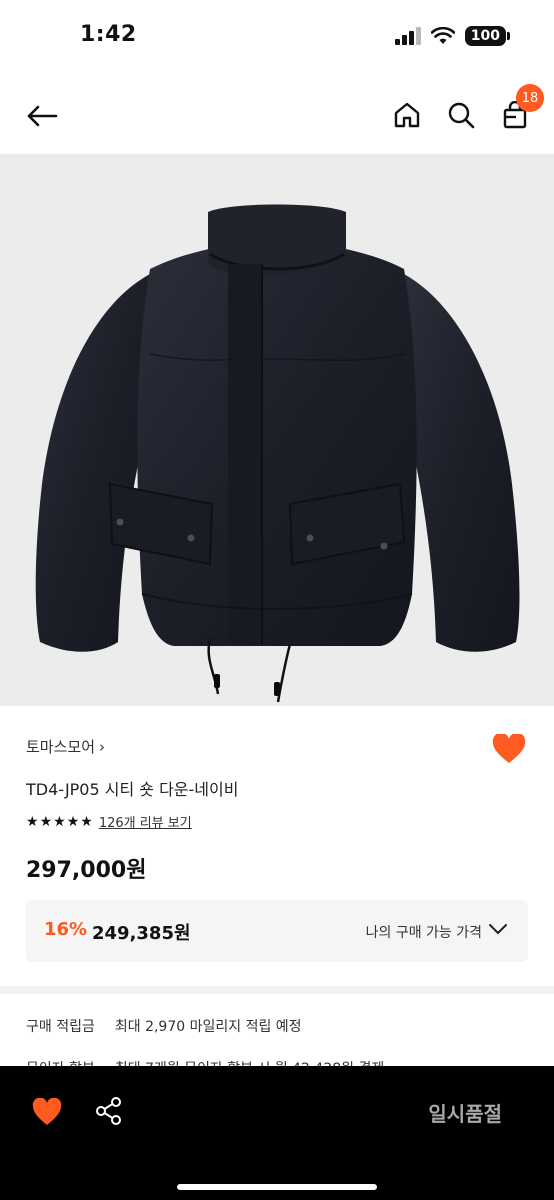  I want to click on status-bar: 1:42 100, so click(277, 38).